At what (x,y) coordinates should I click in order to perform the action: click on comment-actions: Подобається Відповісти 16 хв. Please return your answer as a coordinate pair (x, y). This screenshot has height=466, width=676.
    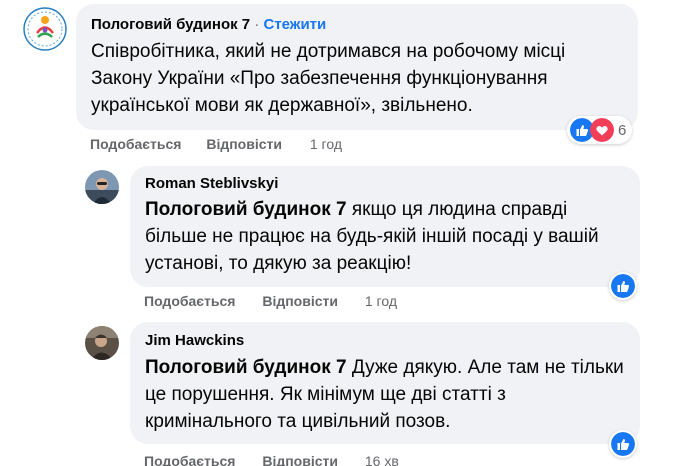
    Looking at the image, I should click on (271, 459).